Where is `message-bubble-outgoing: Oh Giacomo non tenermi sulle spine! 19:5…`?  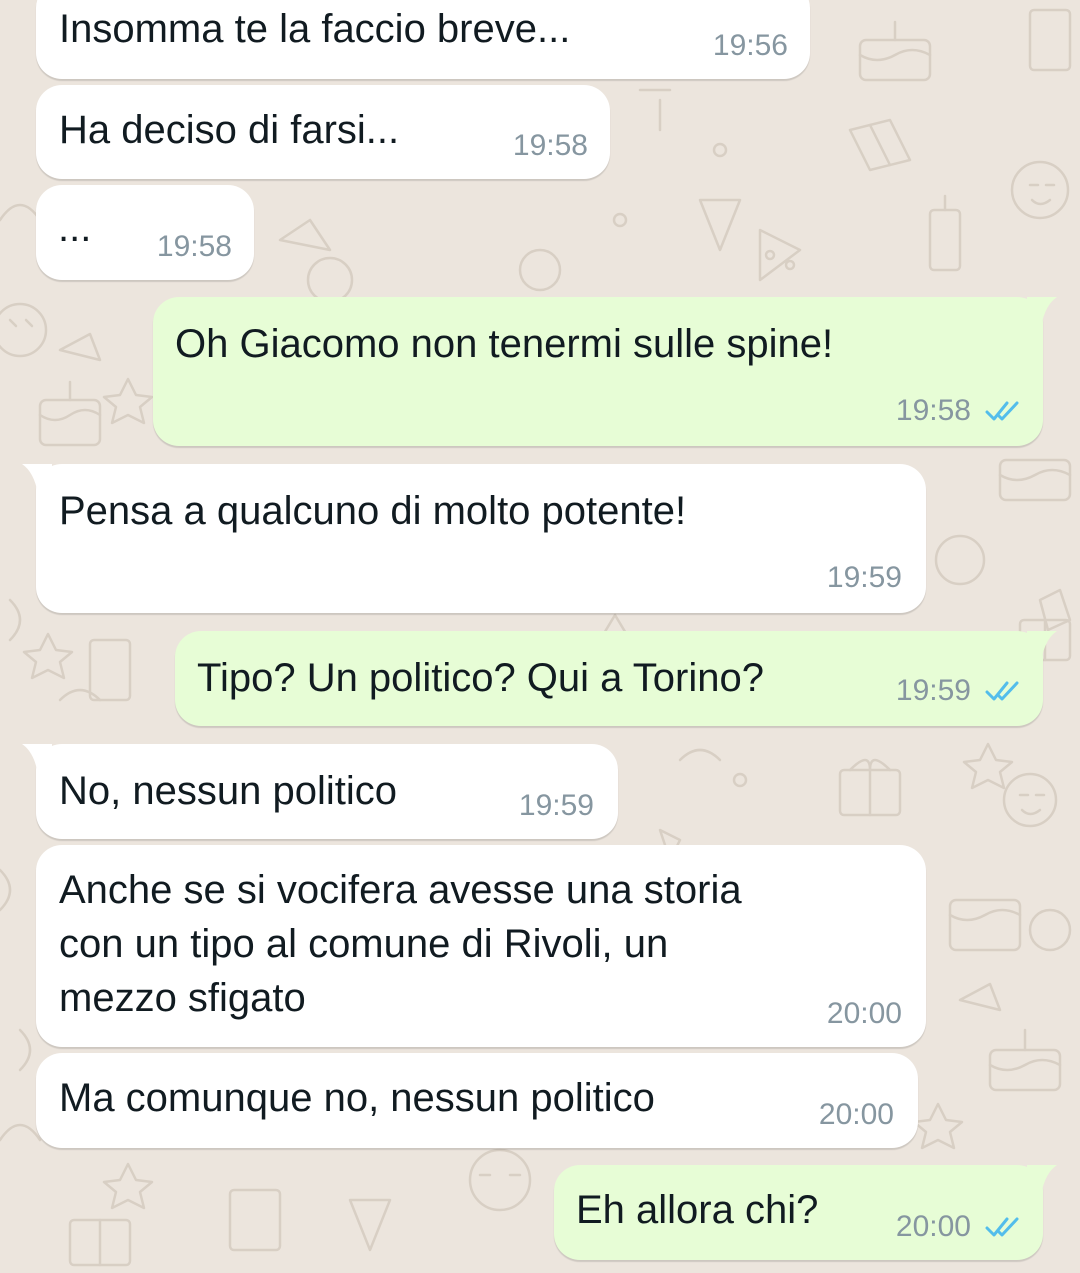 message-bubble-outgoing: Oh Giacomo non tenermi sulle spine! 19:5… is located at coordinates (605, 371).